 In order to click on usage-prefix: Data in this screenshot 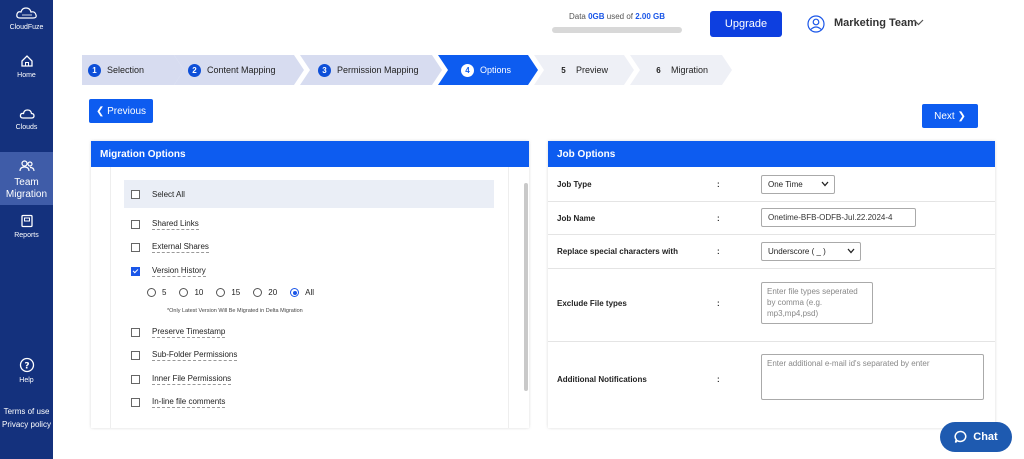, I will do `click(578, 16)`.